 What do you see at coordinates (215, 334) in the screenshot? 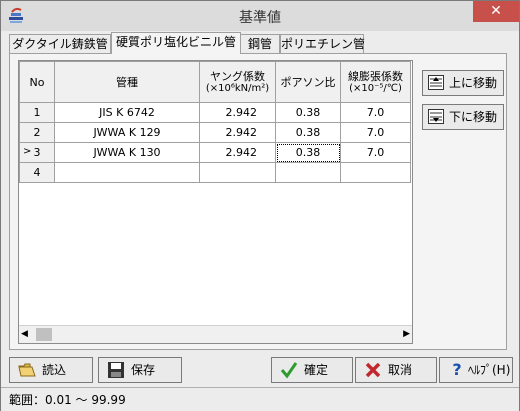
I see `horizontal-scrollbar: ◀ ▶` at bounding box center [215, 334].